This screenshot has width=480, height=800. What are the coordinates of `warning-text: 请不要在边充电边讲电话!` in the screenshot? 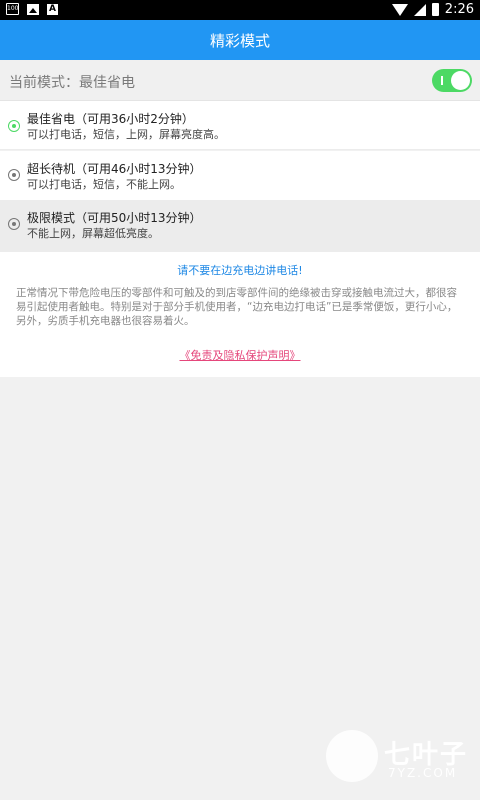 It's located at (240, 270).